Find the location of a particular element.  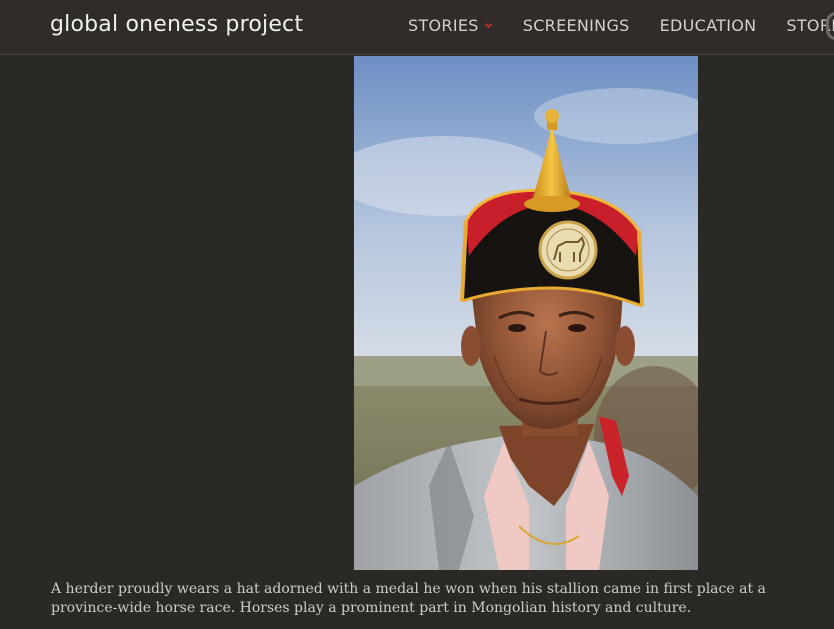

nav-item-label: EDUCATION is located at coordinates (708, 25).